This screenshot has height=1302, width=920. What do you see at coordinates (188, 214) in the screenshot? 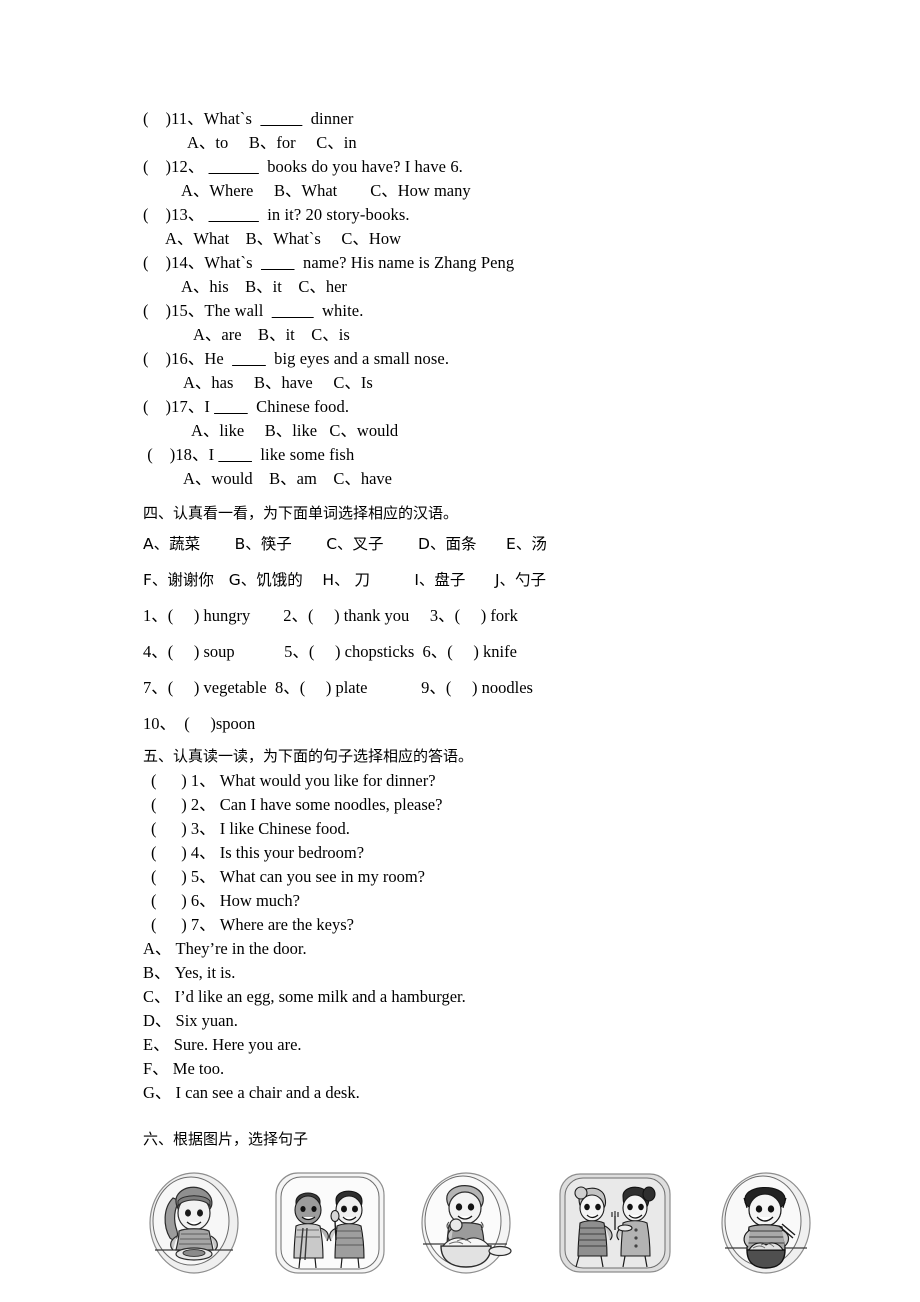
I see `question-number: 13、` at bounding box center [188, 214].